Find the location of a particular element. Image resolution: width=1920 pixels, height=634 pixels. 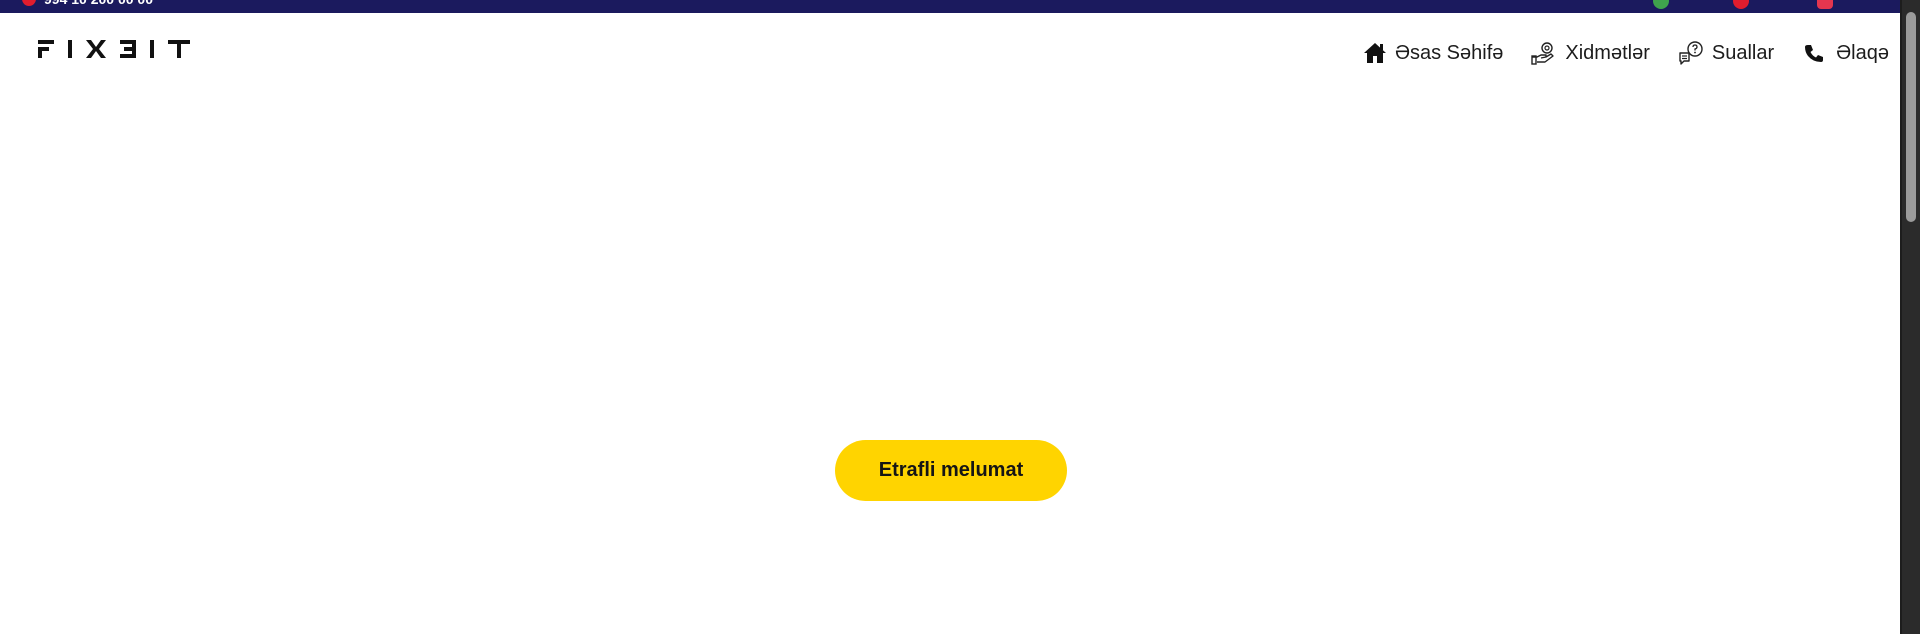

main-nav: Əsas Səhifə Xidmətlər Suallar Əlaqə is located at coordinates (1626, 53).